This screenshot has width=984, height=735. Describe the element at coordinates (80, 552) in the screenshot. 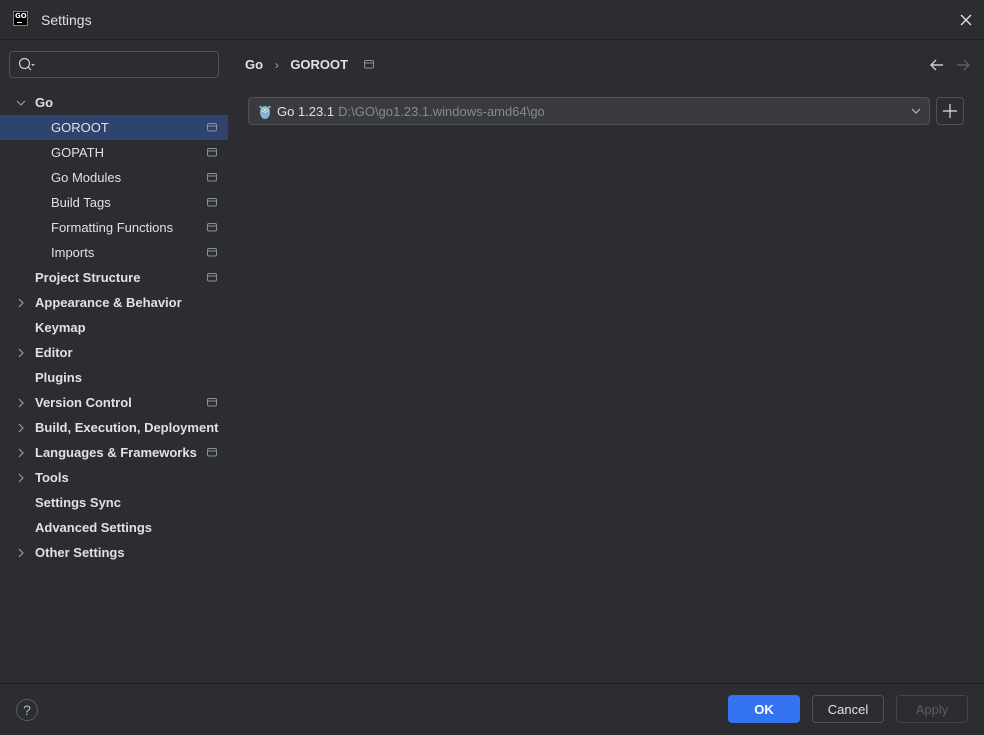

I see `sidebar-item-label: Other Settings` at that location.